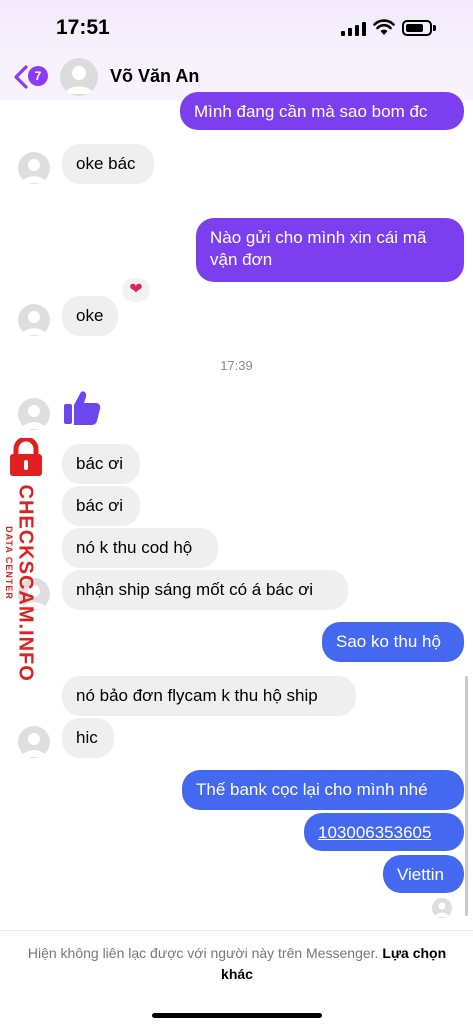 This screenshot has width=473, height=1025. I want to click on scrollbar, so click(466, 796).